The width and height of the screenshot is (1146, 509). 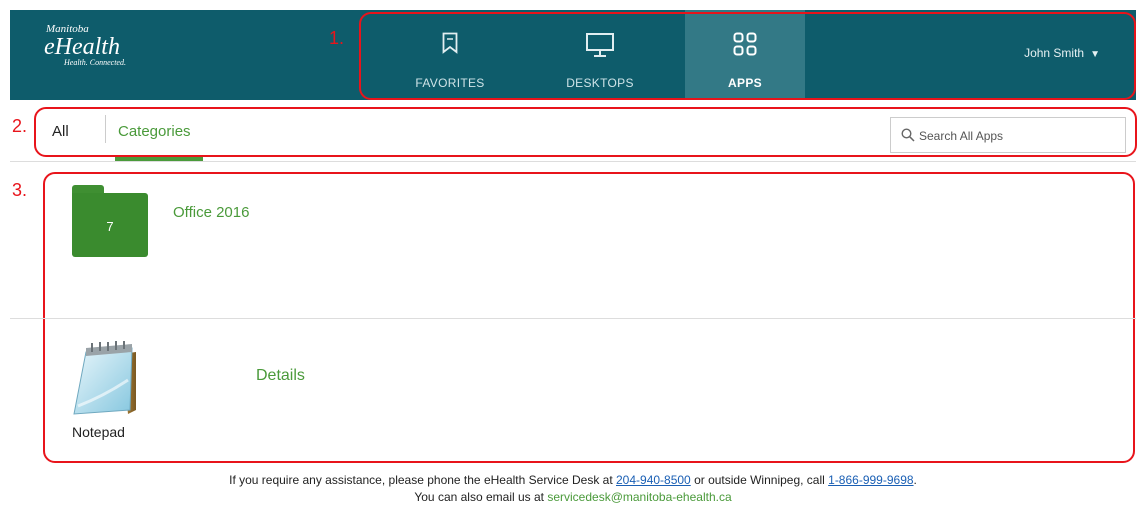 I want to click on phone-link-tollfree: 1-866-999-9698, so click(x=870, y=480).